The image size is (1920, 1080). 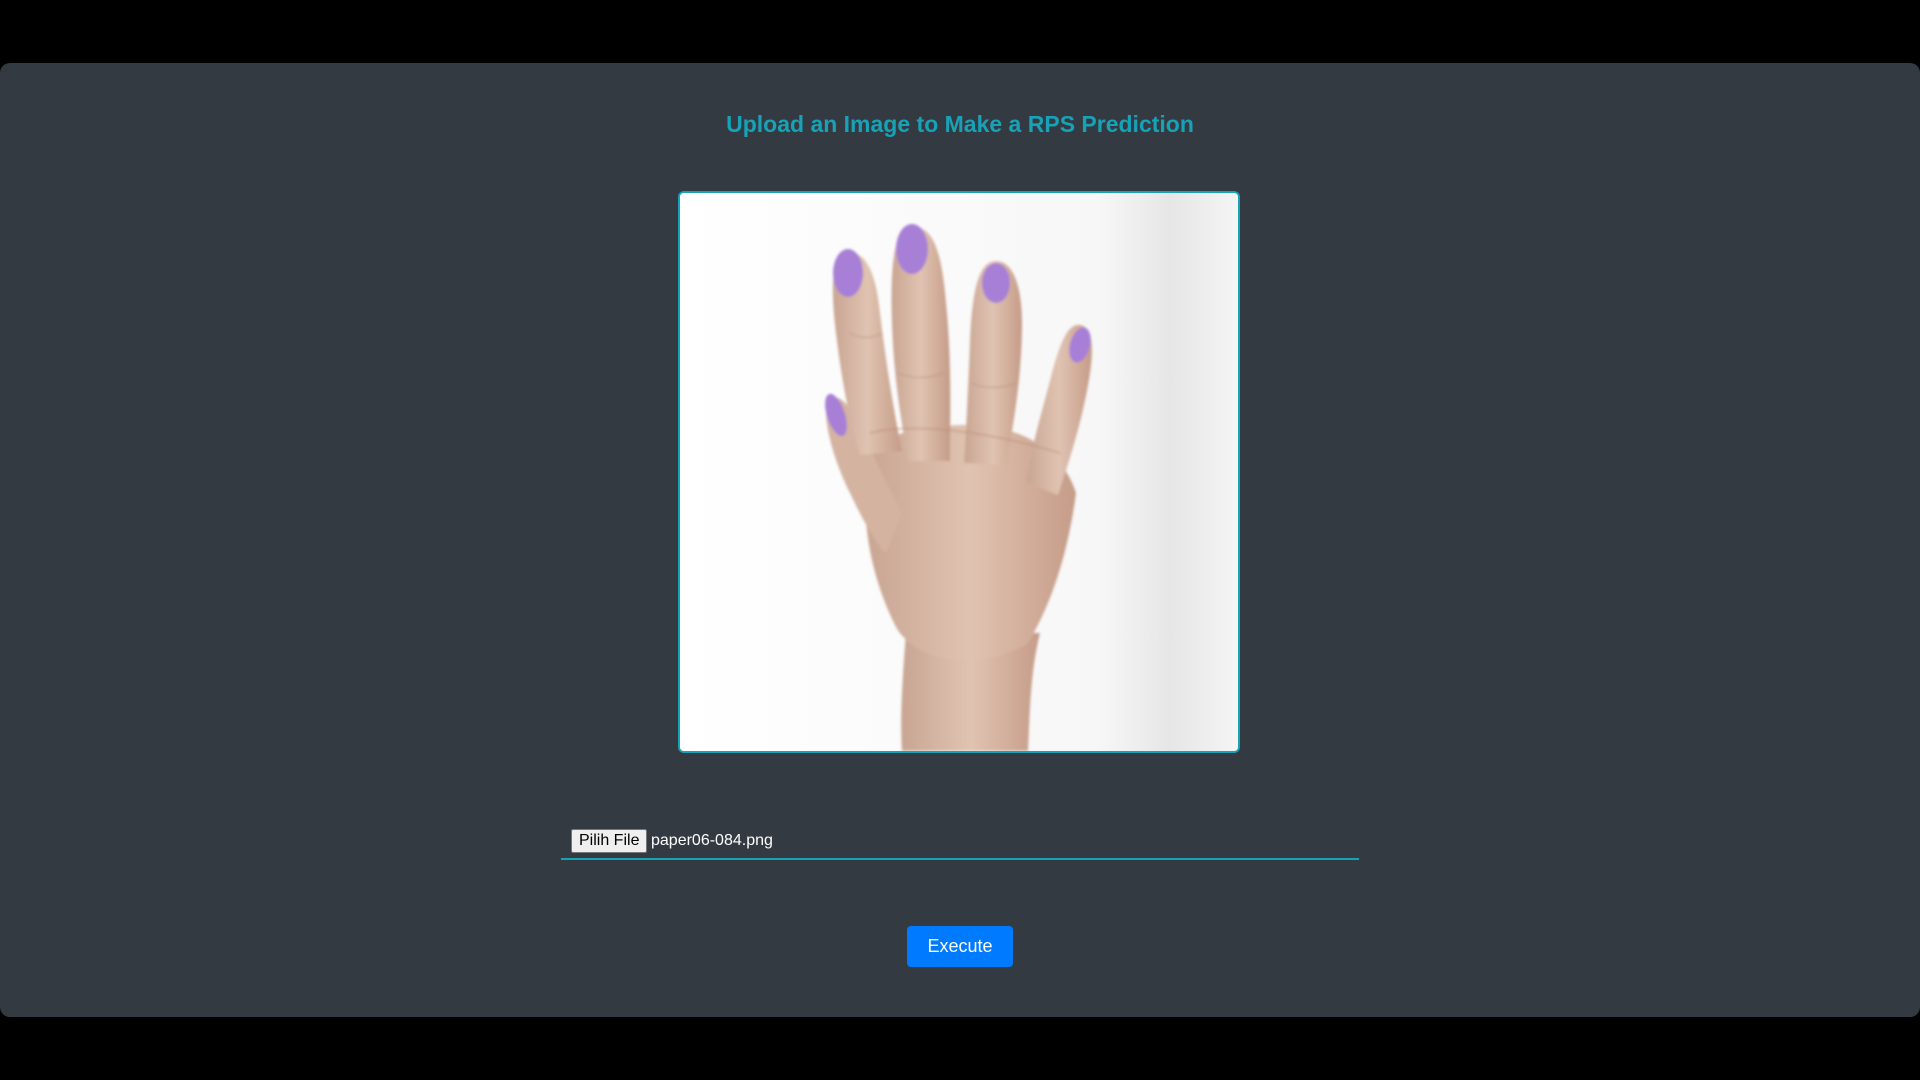 I want to click on execute-button: Execute, so click(x=960, y=946).